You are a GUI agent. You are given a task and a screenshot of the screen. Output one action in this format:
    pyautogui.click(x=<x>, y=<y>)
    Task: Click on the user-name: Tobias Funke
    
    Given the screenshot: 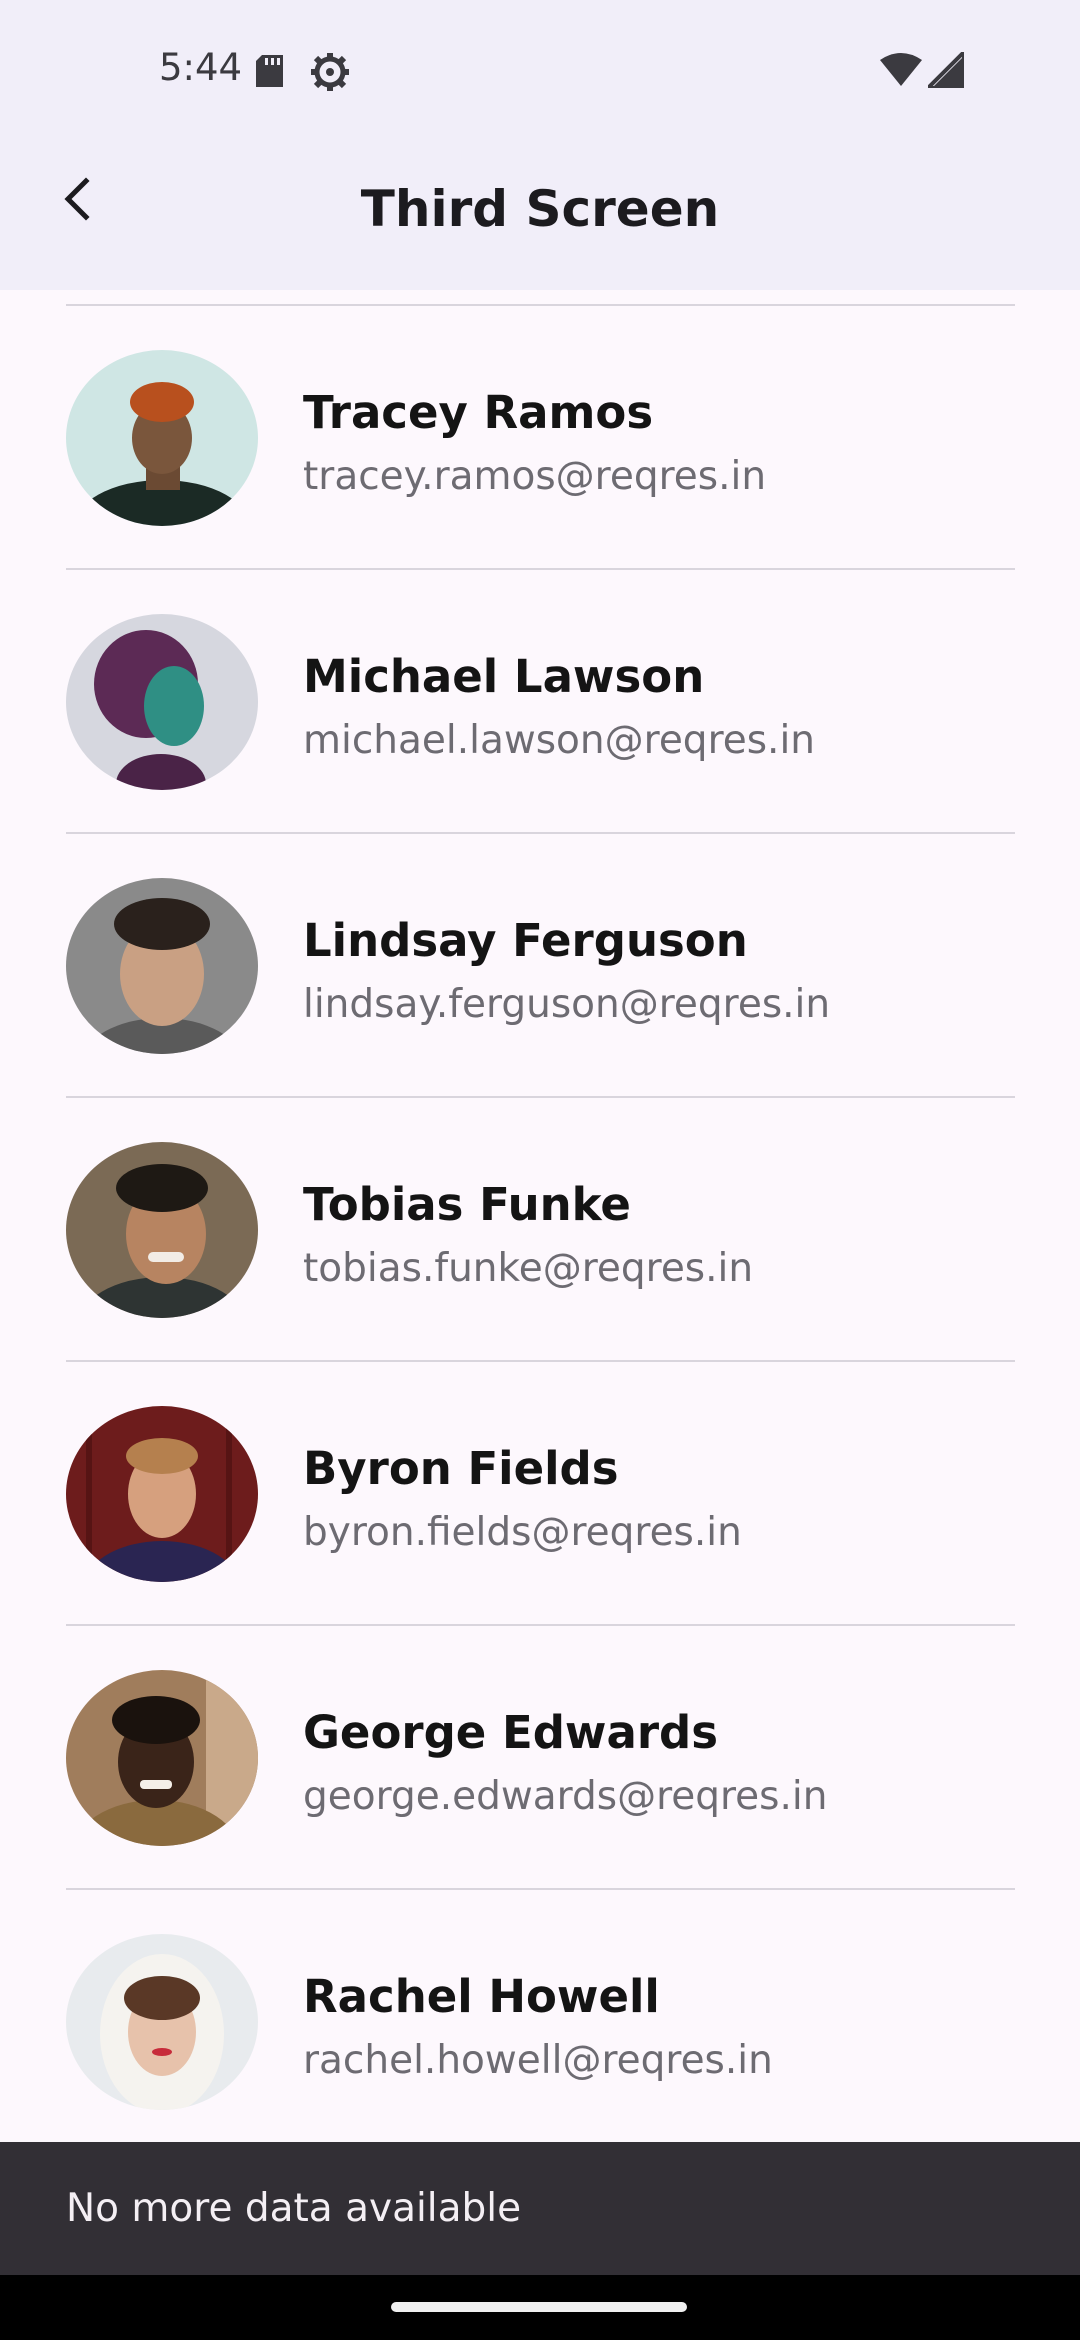 What is the action you would take?
    pyautogui.click(x=467, y=1204)
    